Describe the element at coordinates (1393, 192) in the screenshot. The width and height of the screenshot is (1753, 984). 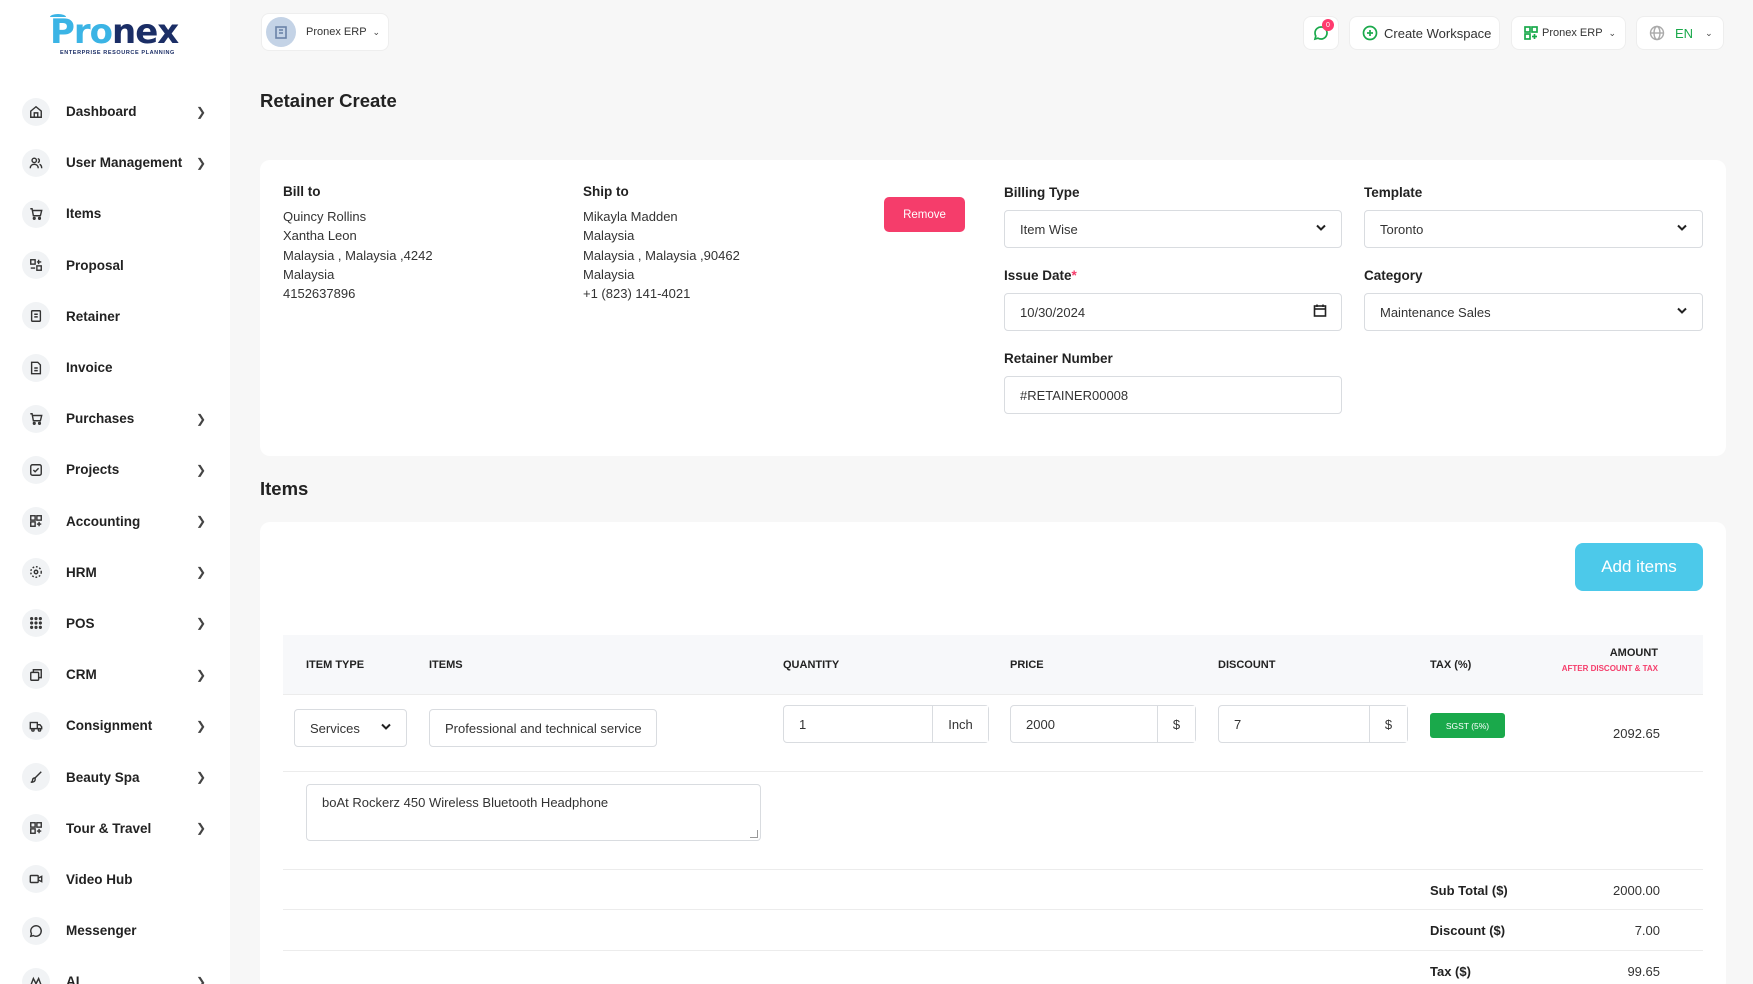
I see `template-label: Template` at that location.